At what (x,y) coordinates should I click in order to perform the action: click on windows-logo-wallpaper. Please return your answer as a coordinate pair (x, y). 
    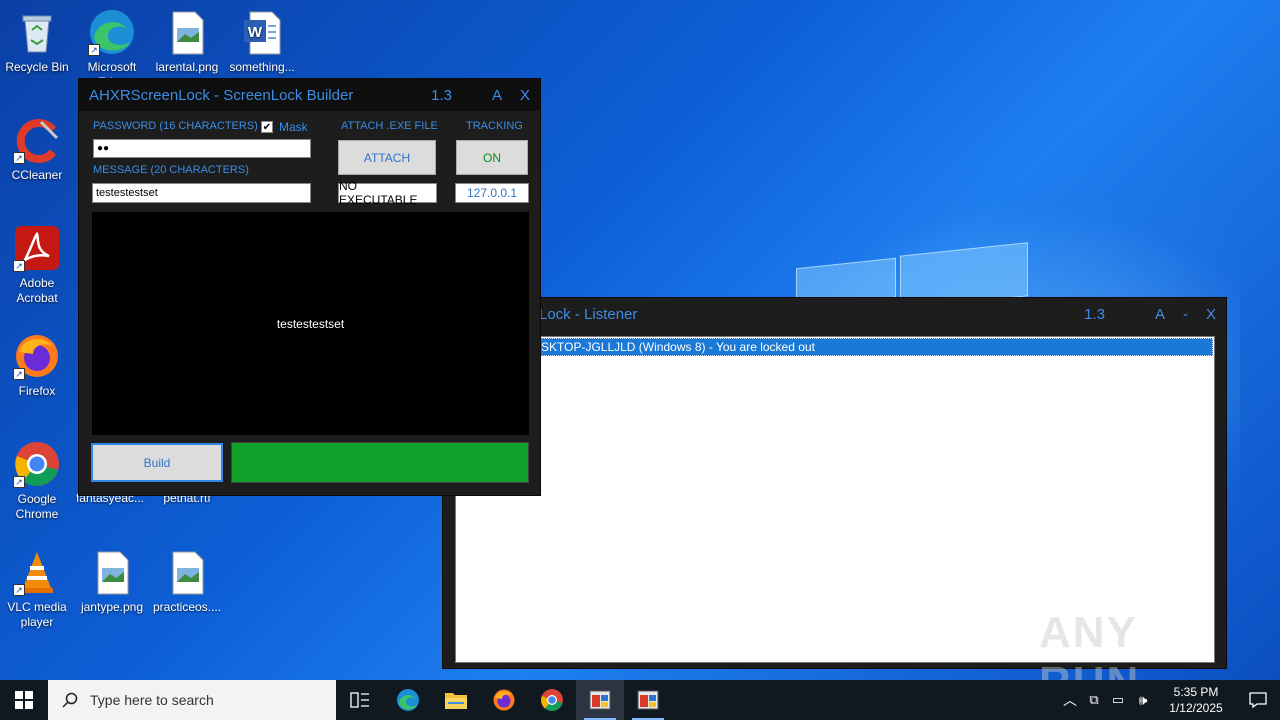
    Looking at the image, I should click on (912, 276).